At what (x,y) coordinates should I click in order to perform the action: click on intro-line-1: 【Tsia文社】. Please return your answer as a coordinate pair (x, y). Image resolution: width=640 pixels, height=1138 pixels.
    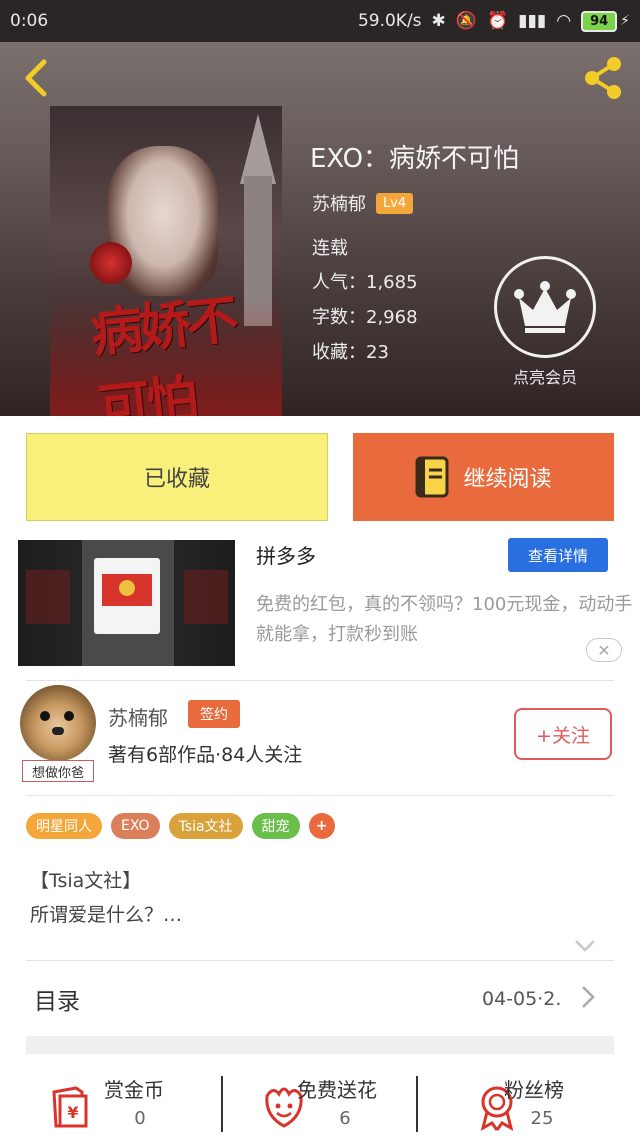
    Looking at the image, I should click on (86, 881).